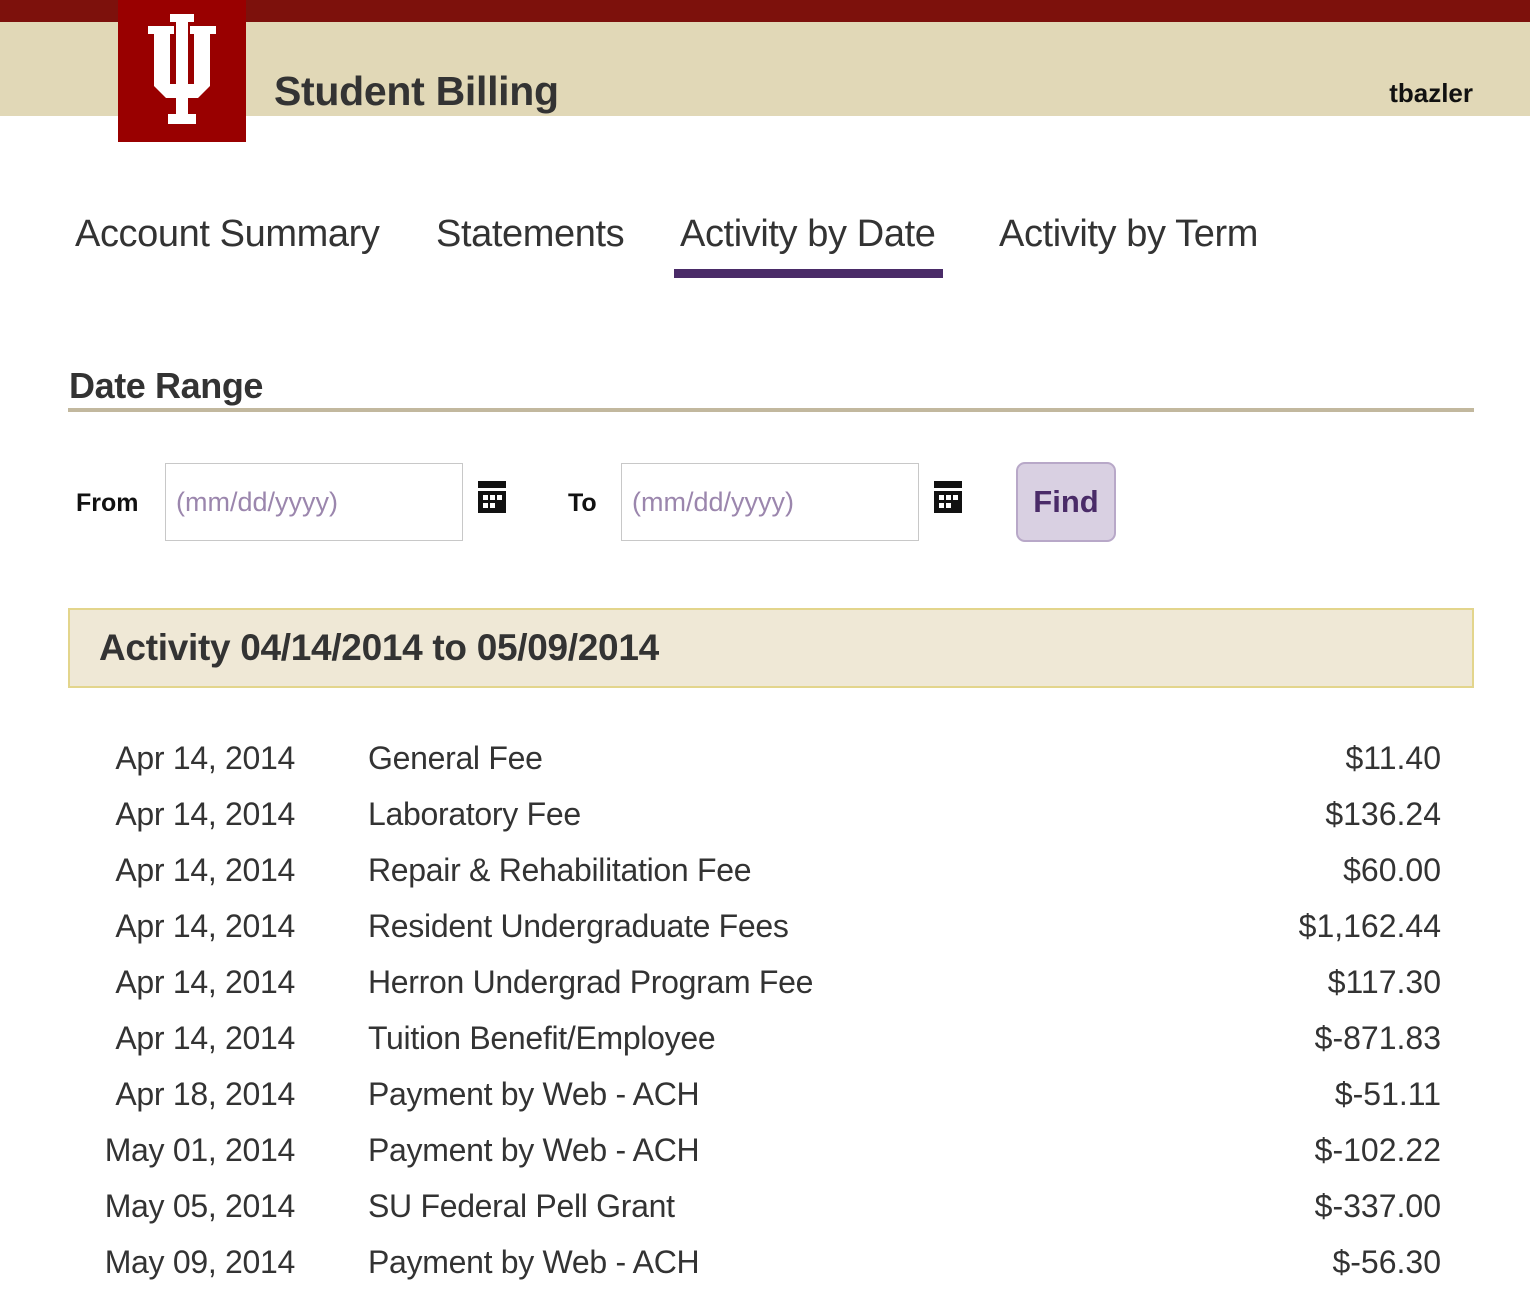 This screenshot has width=1530, height=1312. I want to click on from-date-input, so click(314, 502).